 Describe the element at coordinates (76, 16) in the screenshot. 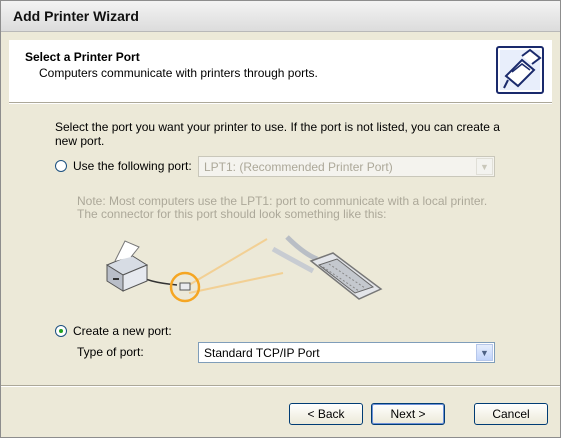

I see `window-title: Add Printer Wizard` at that location.